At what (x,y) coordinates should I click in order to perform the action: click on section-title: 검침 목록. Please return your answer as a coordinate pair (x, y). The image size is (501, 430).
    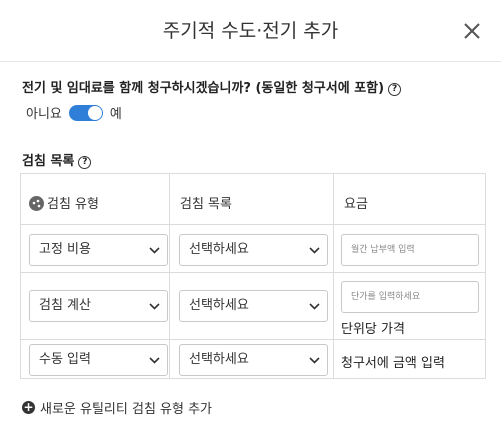
    Looking at the image, I should click on (48, 161).